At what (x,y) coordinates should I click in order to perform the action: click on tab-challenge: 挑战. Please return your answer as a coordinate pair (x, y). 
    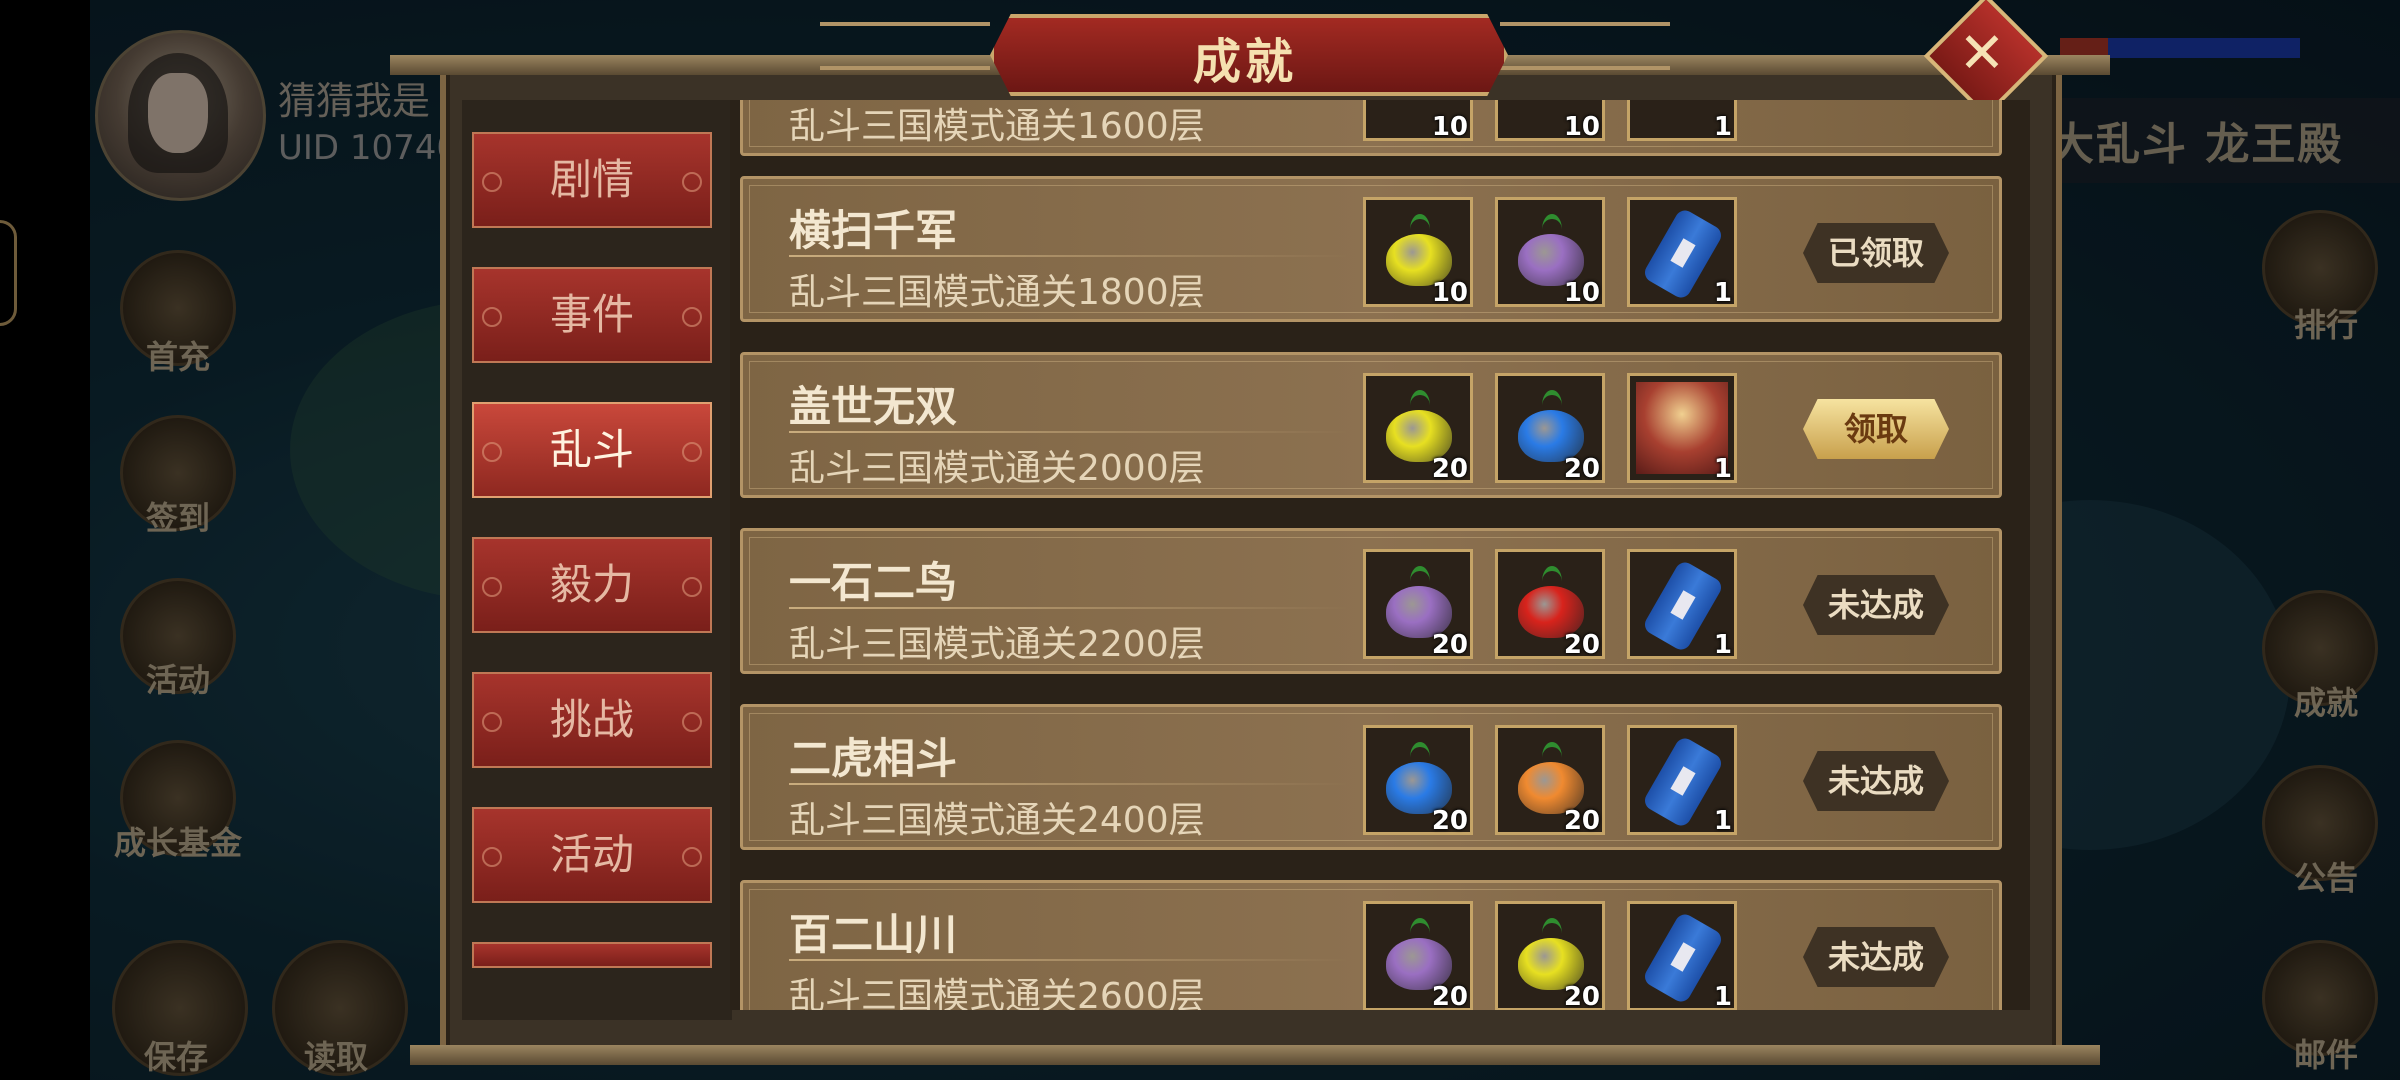
    Looking at the image, I should click on (592, 720).